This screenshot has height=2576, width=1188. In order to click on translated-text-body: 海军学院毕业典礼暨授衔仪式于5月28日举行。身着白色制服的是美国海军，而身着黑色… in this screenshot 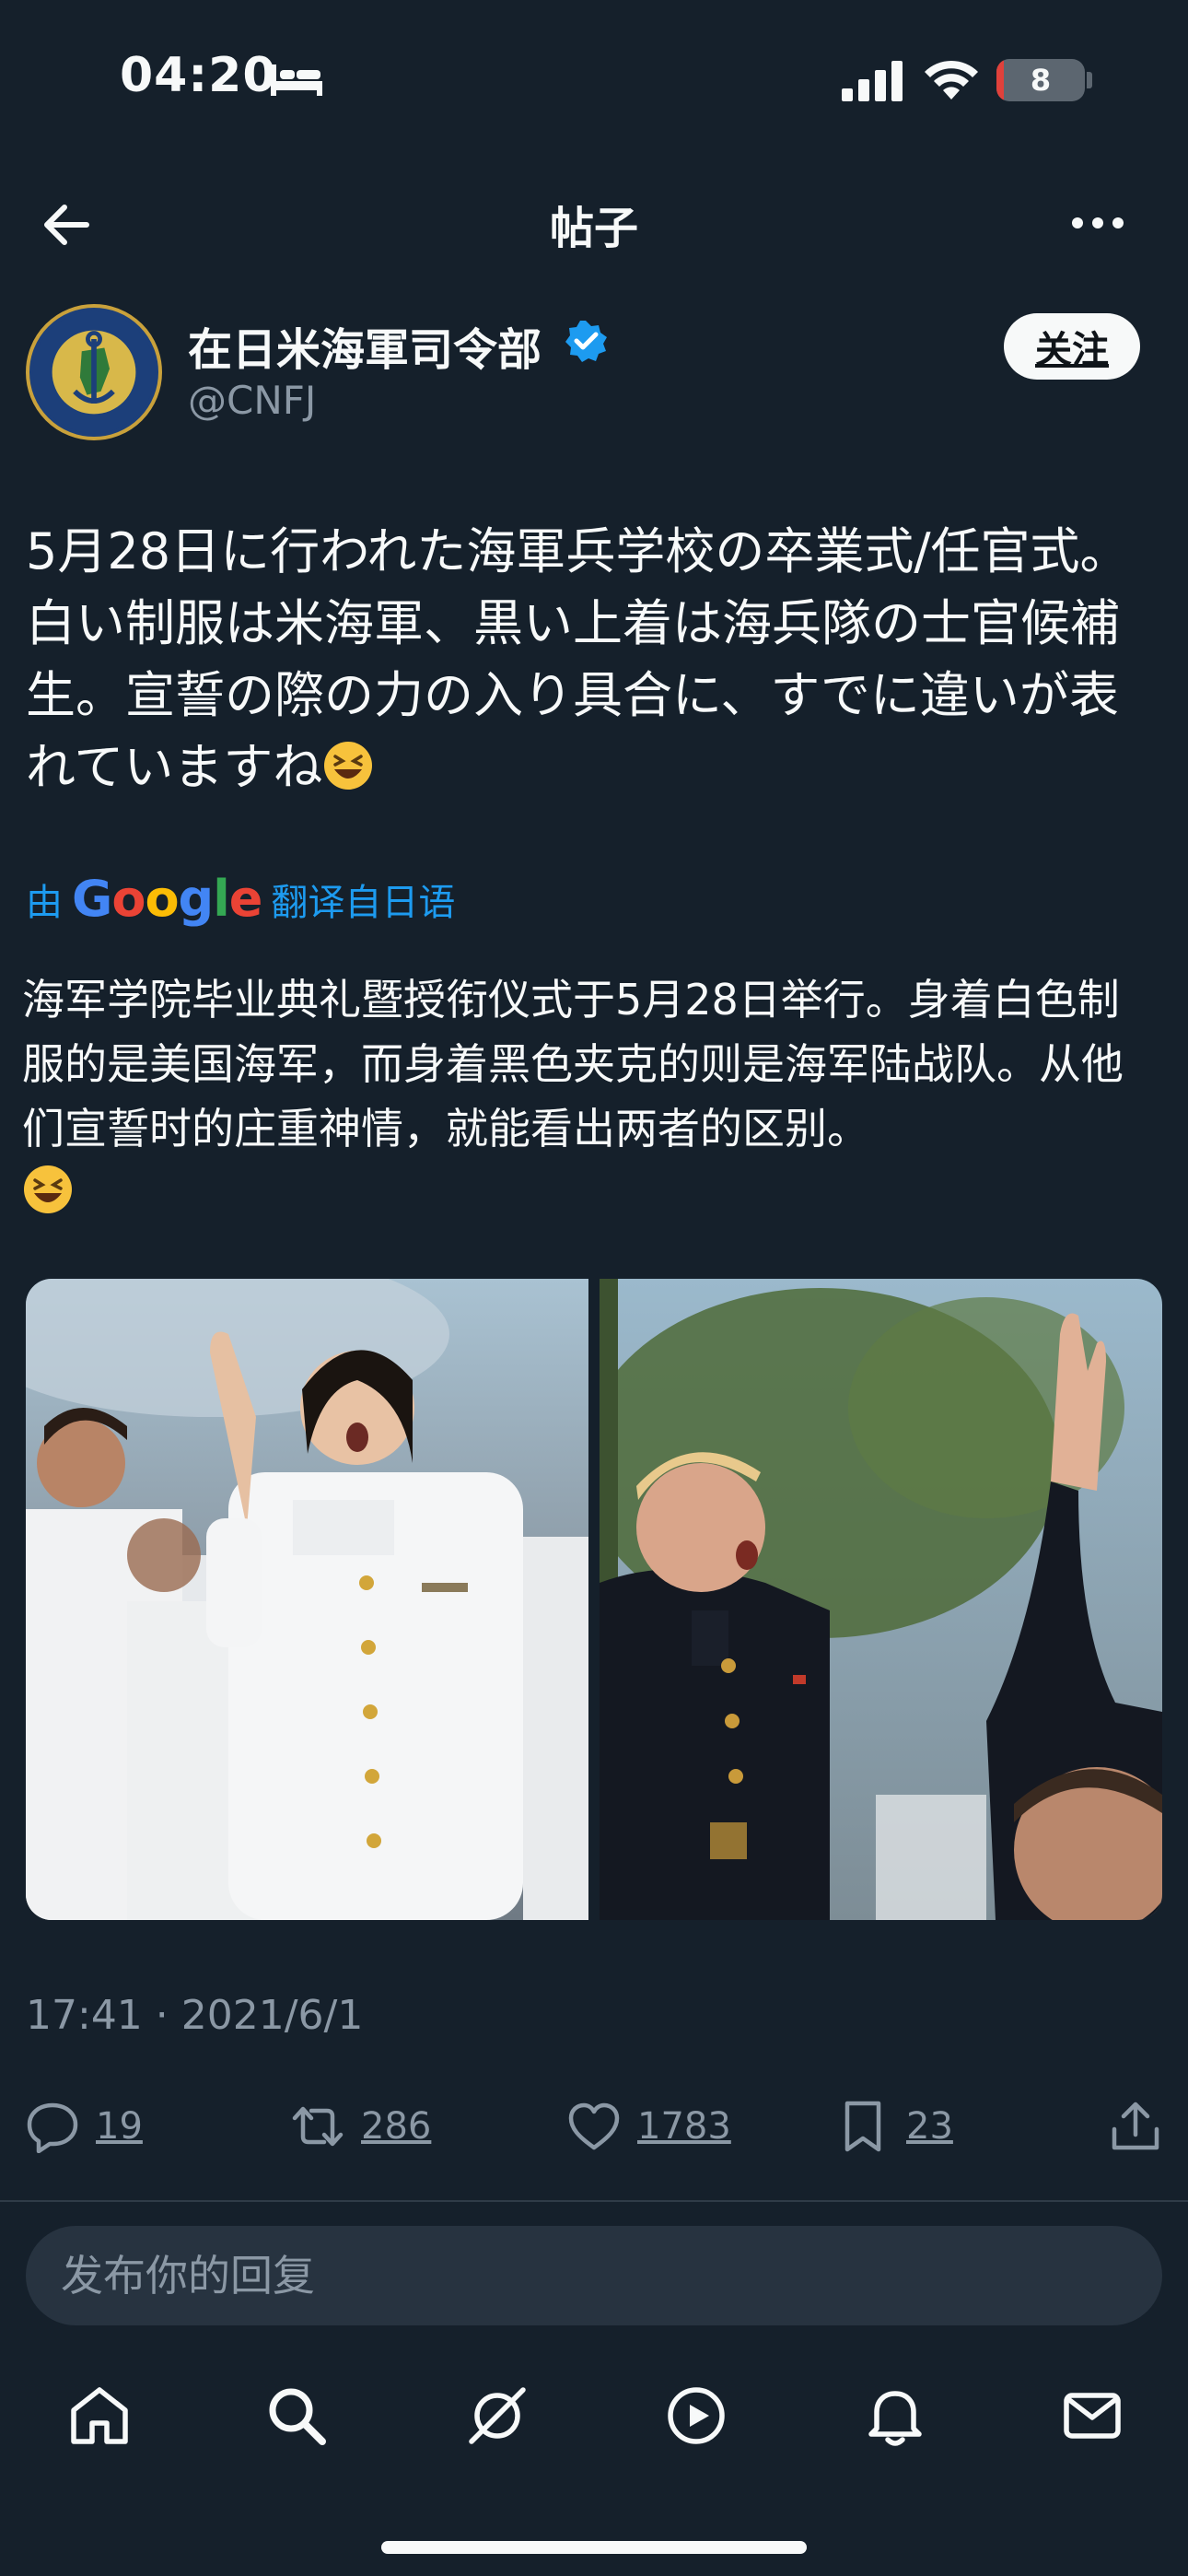, I will do `click(573, 1064)`.